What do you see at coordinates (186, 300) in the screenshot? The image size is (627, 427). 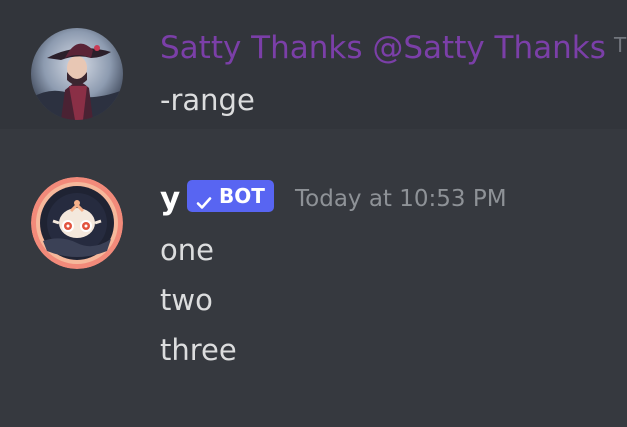 I see `message-content-line: two` at bounding box center [186, 300].